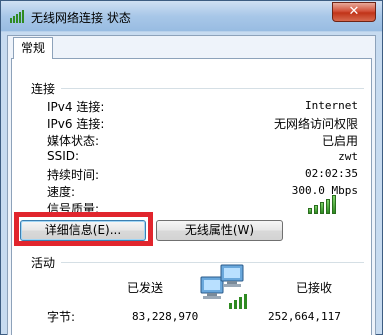  I want to click on duration-value: 02:02:35, so click(331, 173).